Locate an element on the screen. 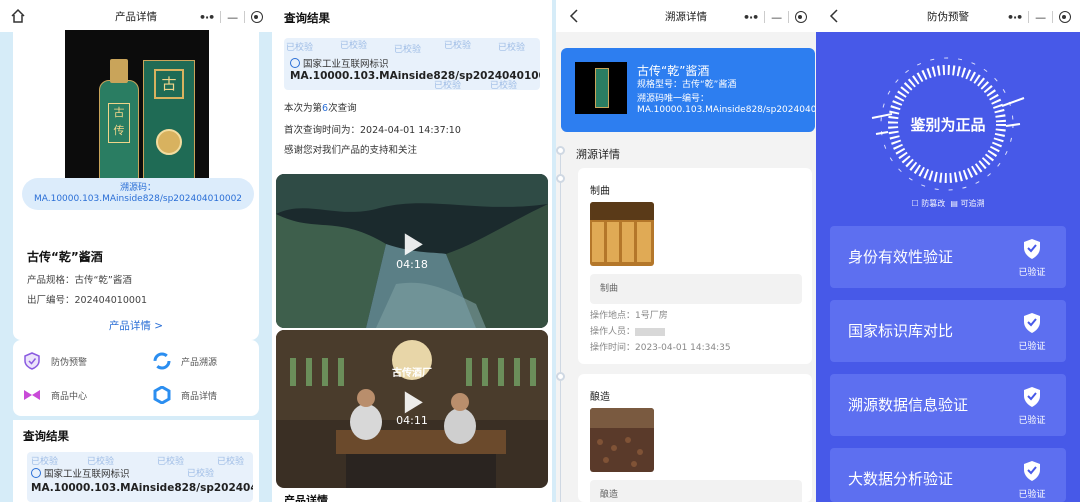 The image size is (1080, 502). title-bar: 防伪预警 •·• — is located at coordinates (948, 16).